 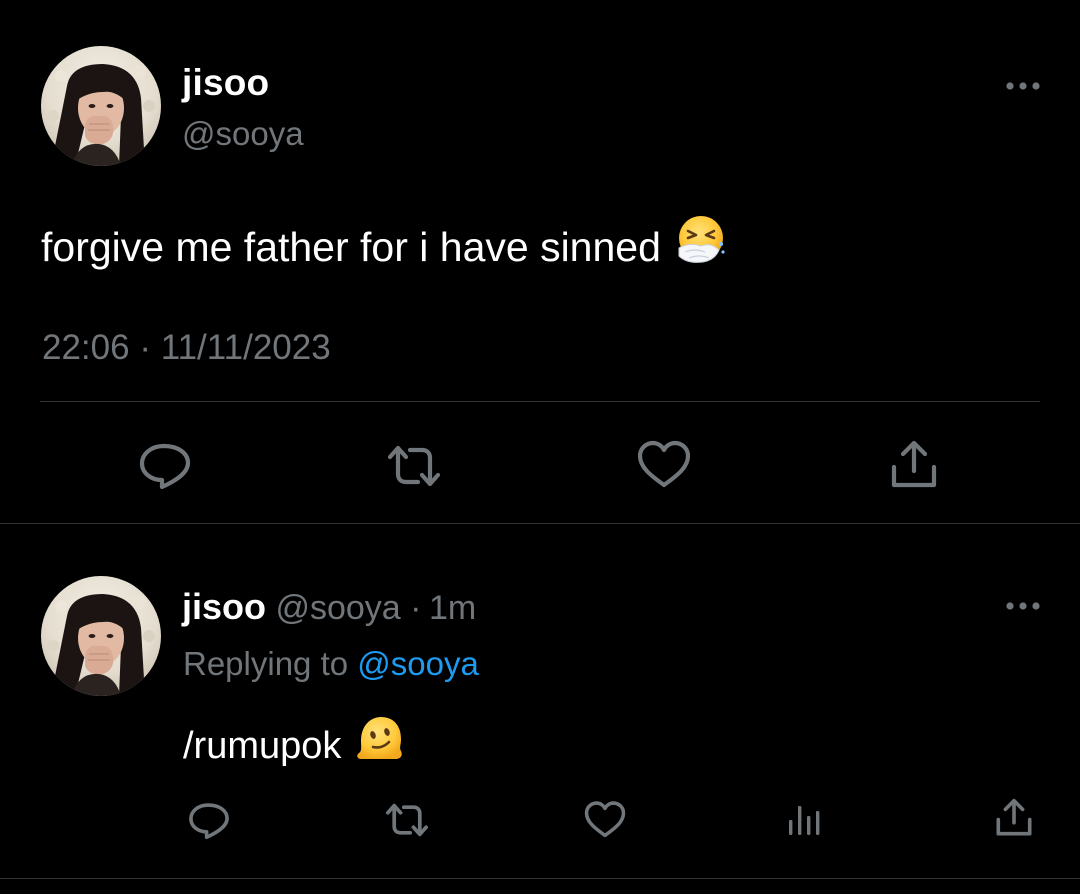 I want to click on reply-text: /rumupok, so click(x=294, y=745).